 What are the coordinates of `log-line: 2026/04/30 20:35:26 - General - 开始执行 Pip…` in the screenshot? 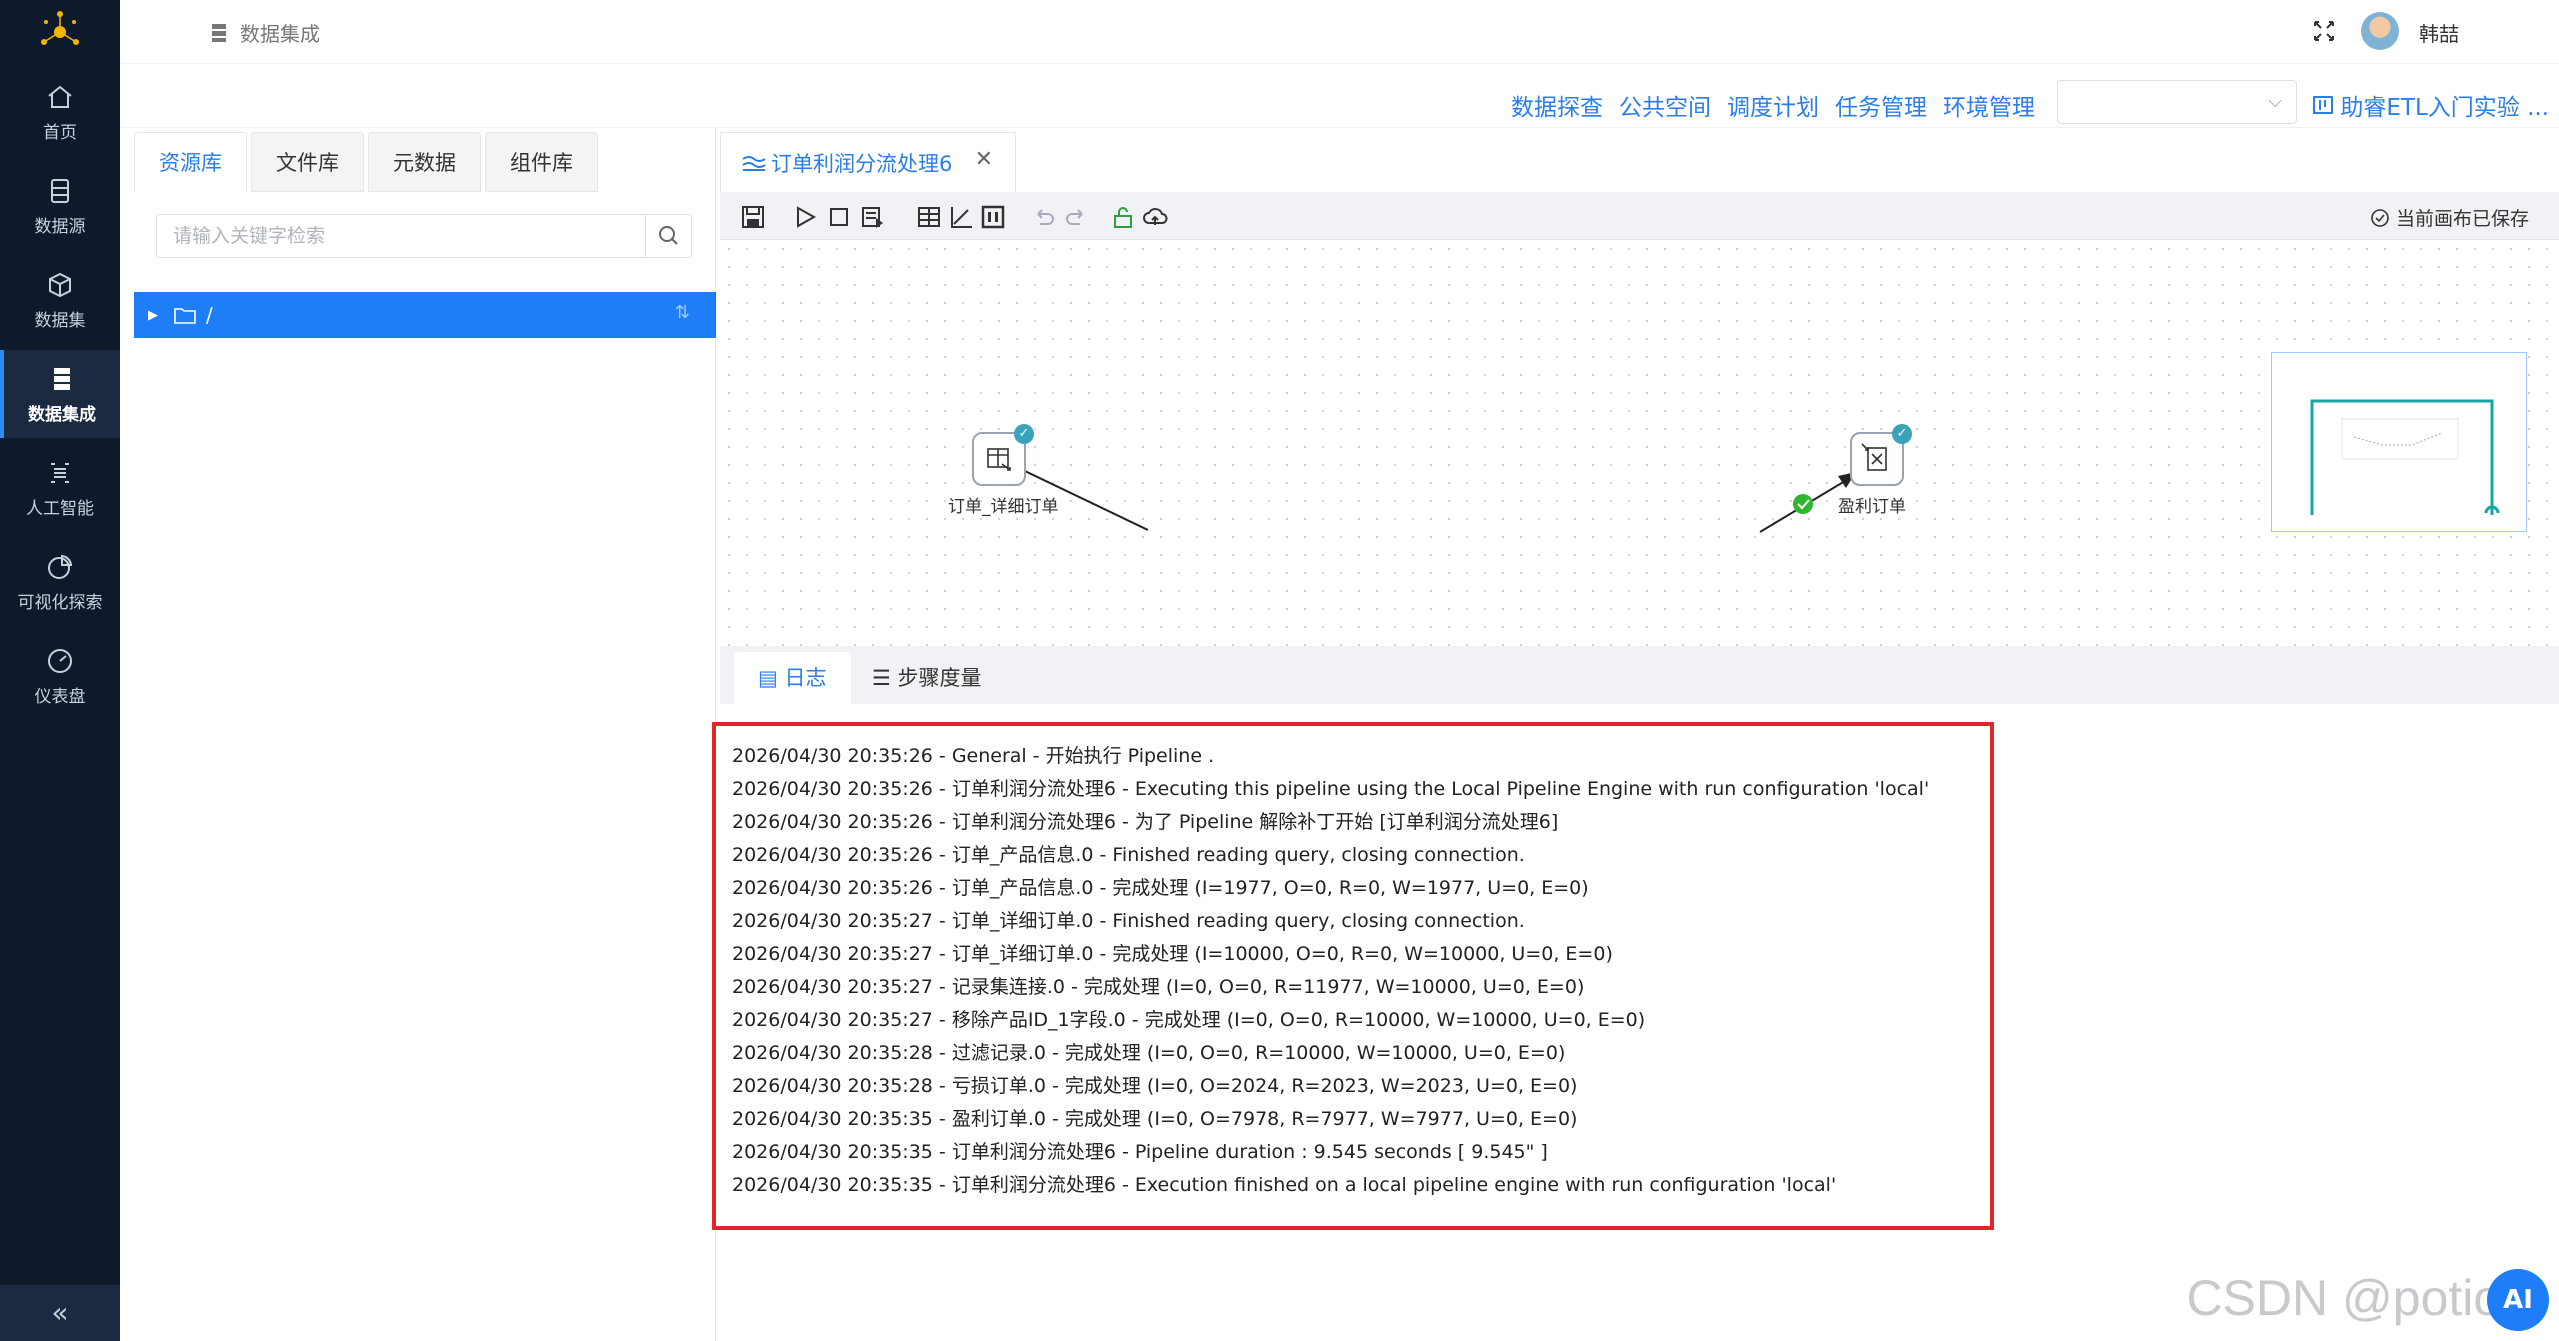 It's located at (973, 756).